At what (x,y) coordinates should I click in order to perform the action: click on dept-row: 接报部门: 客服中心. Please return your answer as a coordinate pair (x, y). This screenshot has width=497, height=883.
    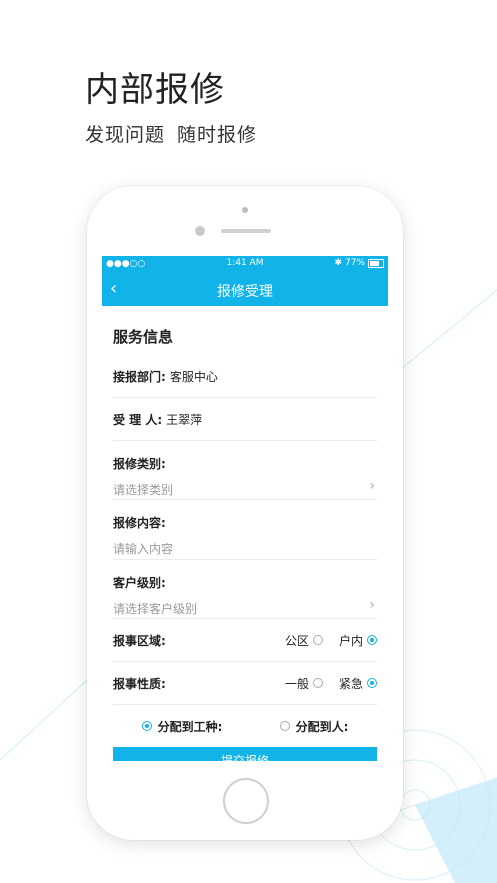
    Looking at the image, I should click on (245, 376).